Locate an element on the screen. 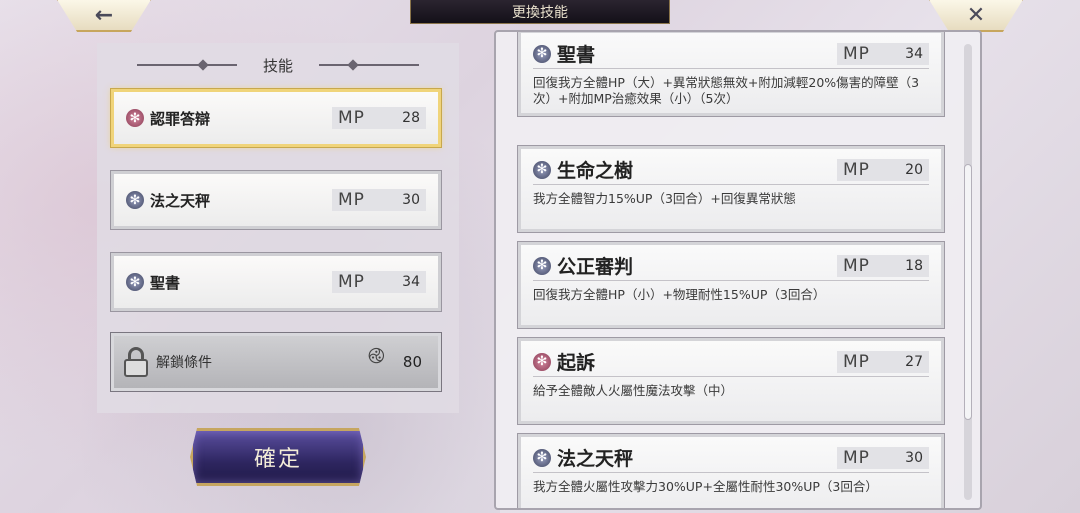 The height and width of the screenshot is (513, 1080). panel-header: 技能 is located at coordinates (278, 65).